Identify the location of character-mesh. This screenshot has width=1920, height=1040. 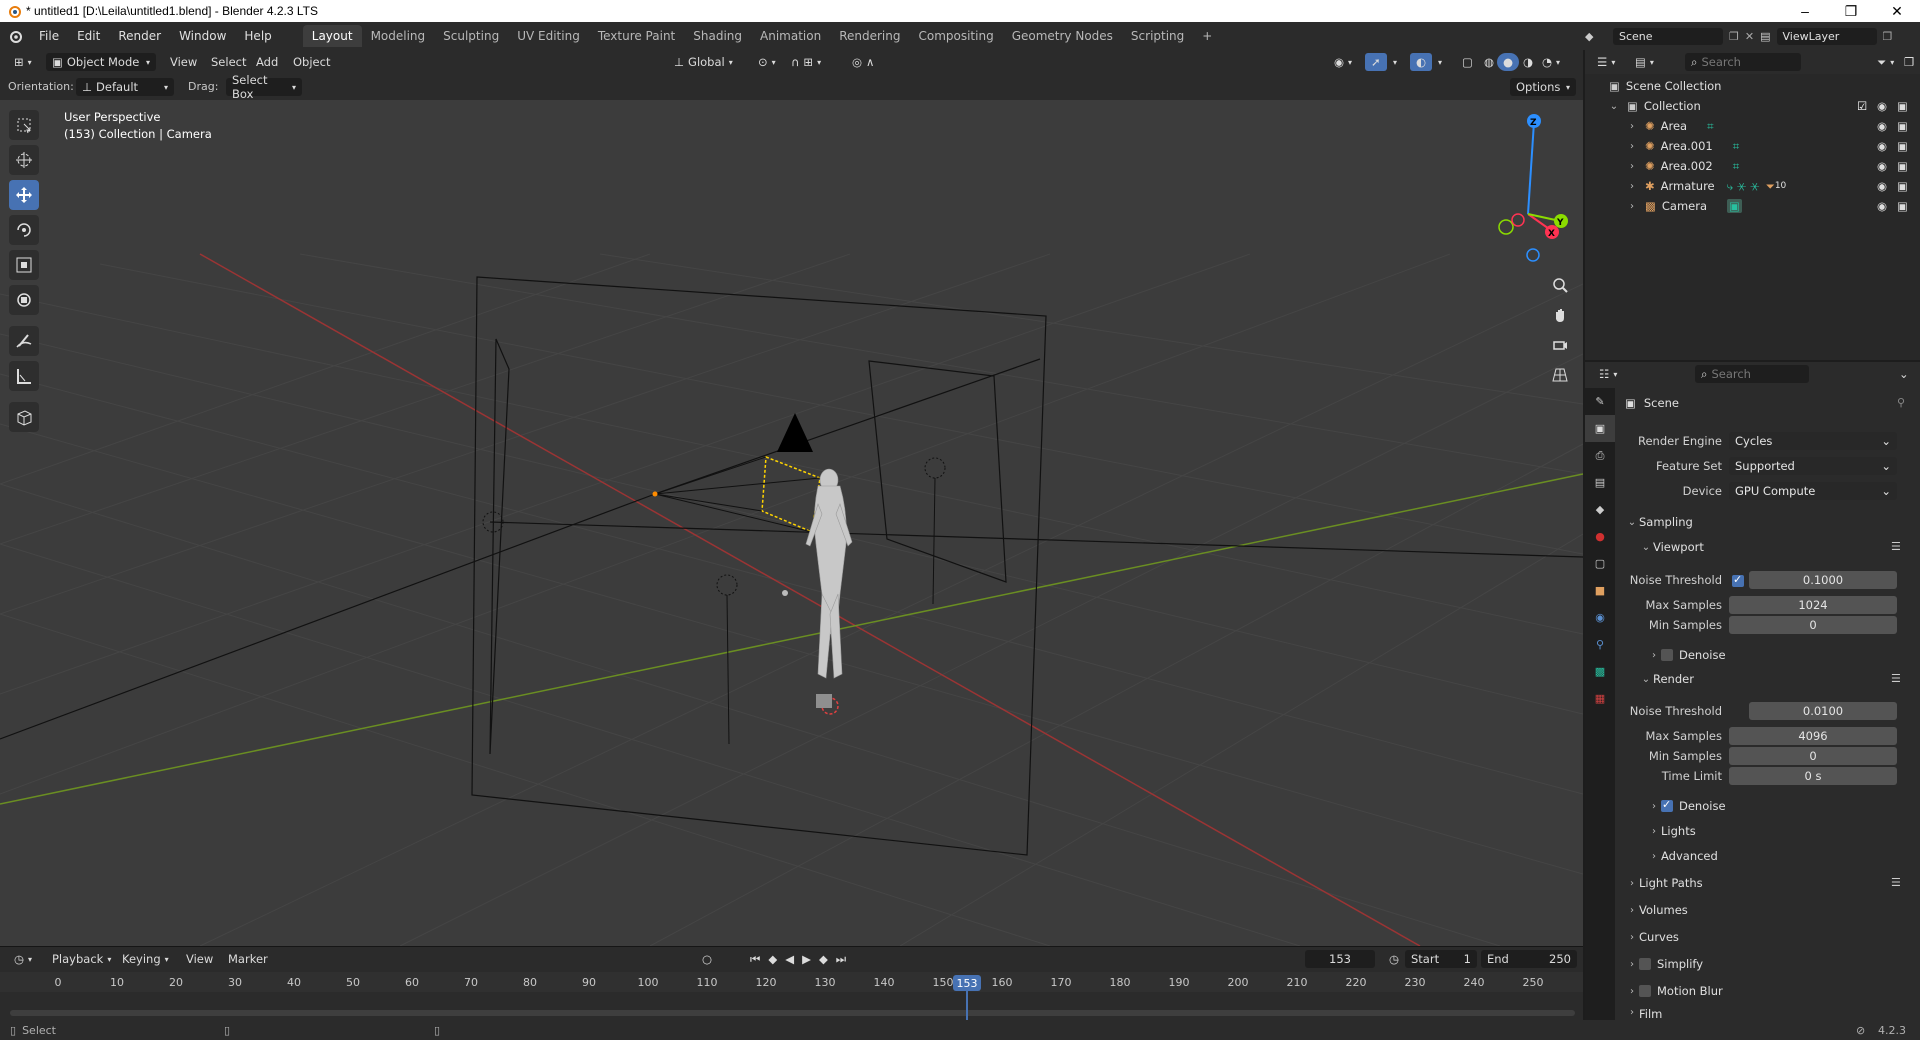
(829, 573).